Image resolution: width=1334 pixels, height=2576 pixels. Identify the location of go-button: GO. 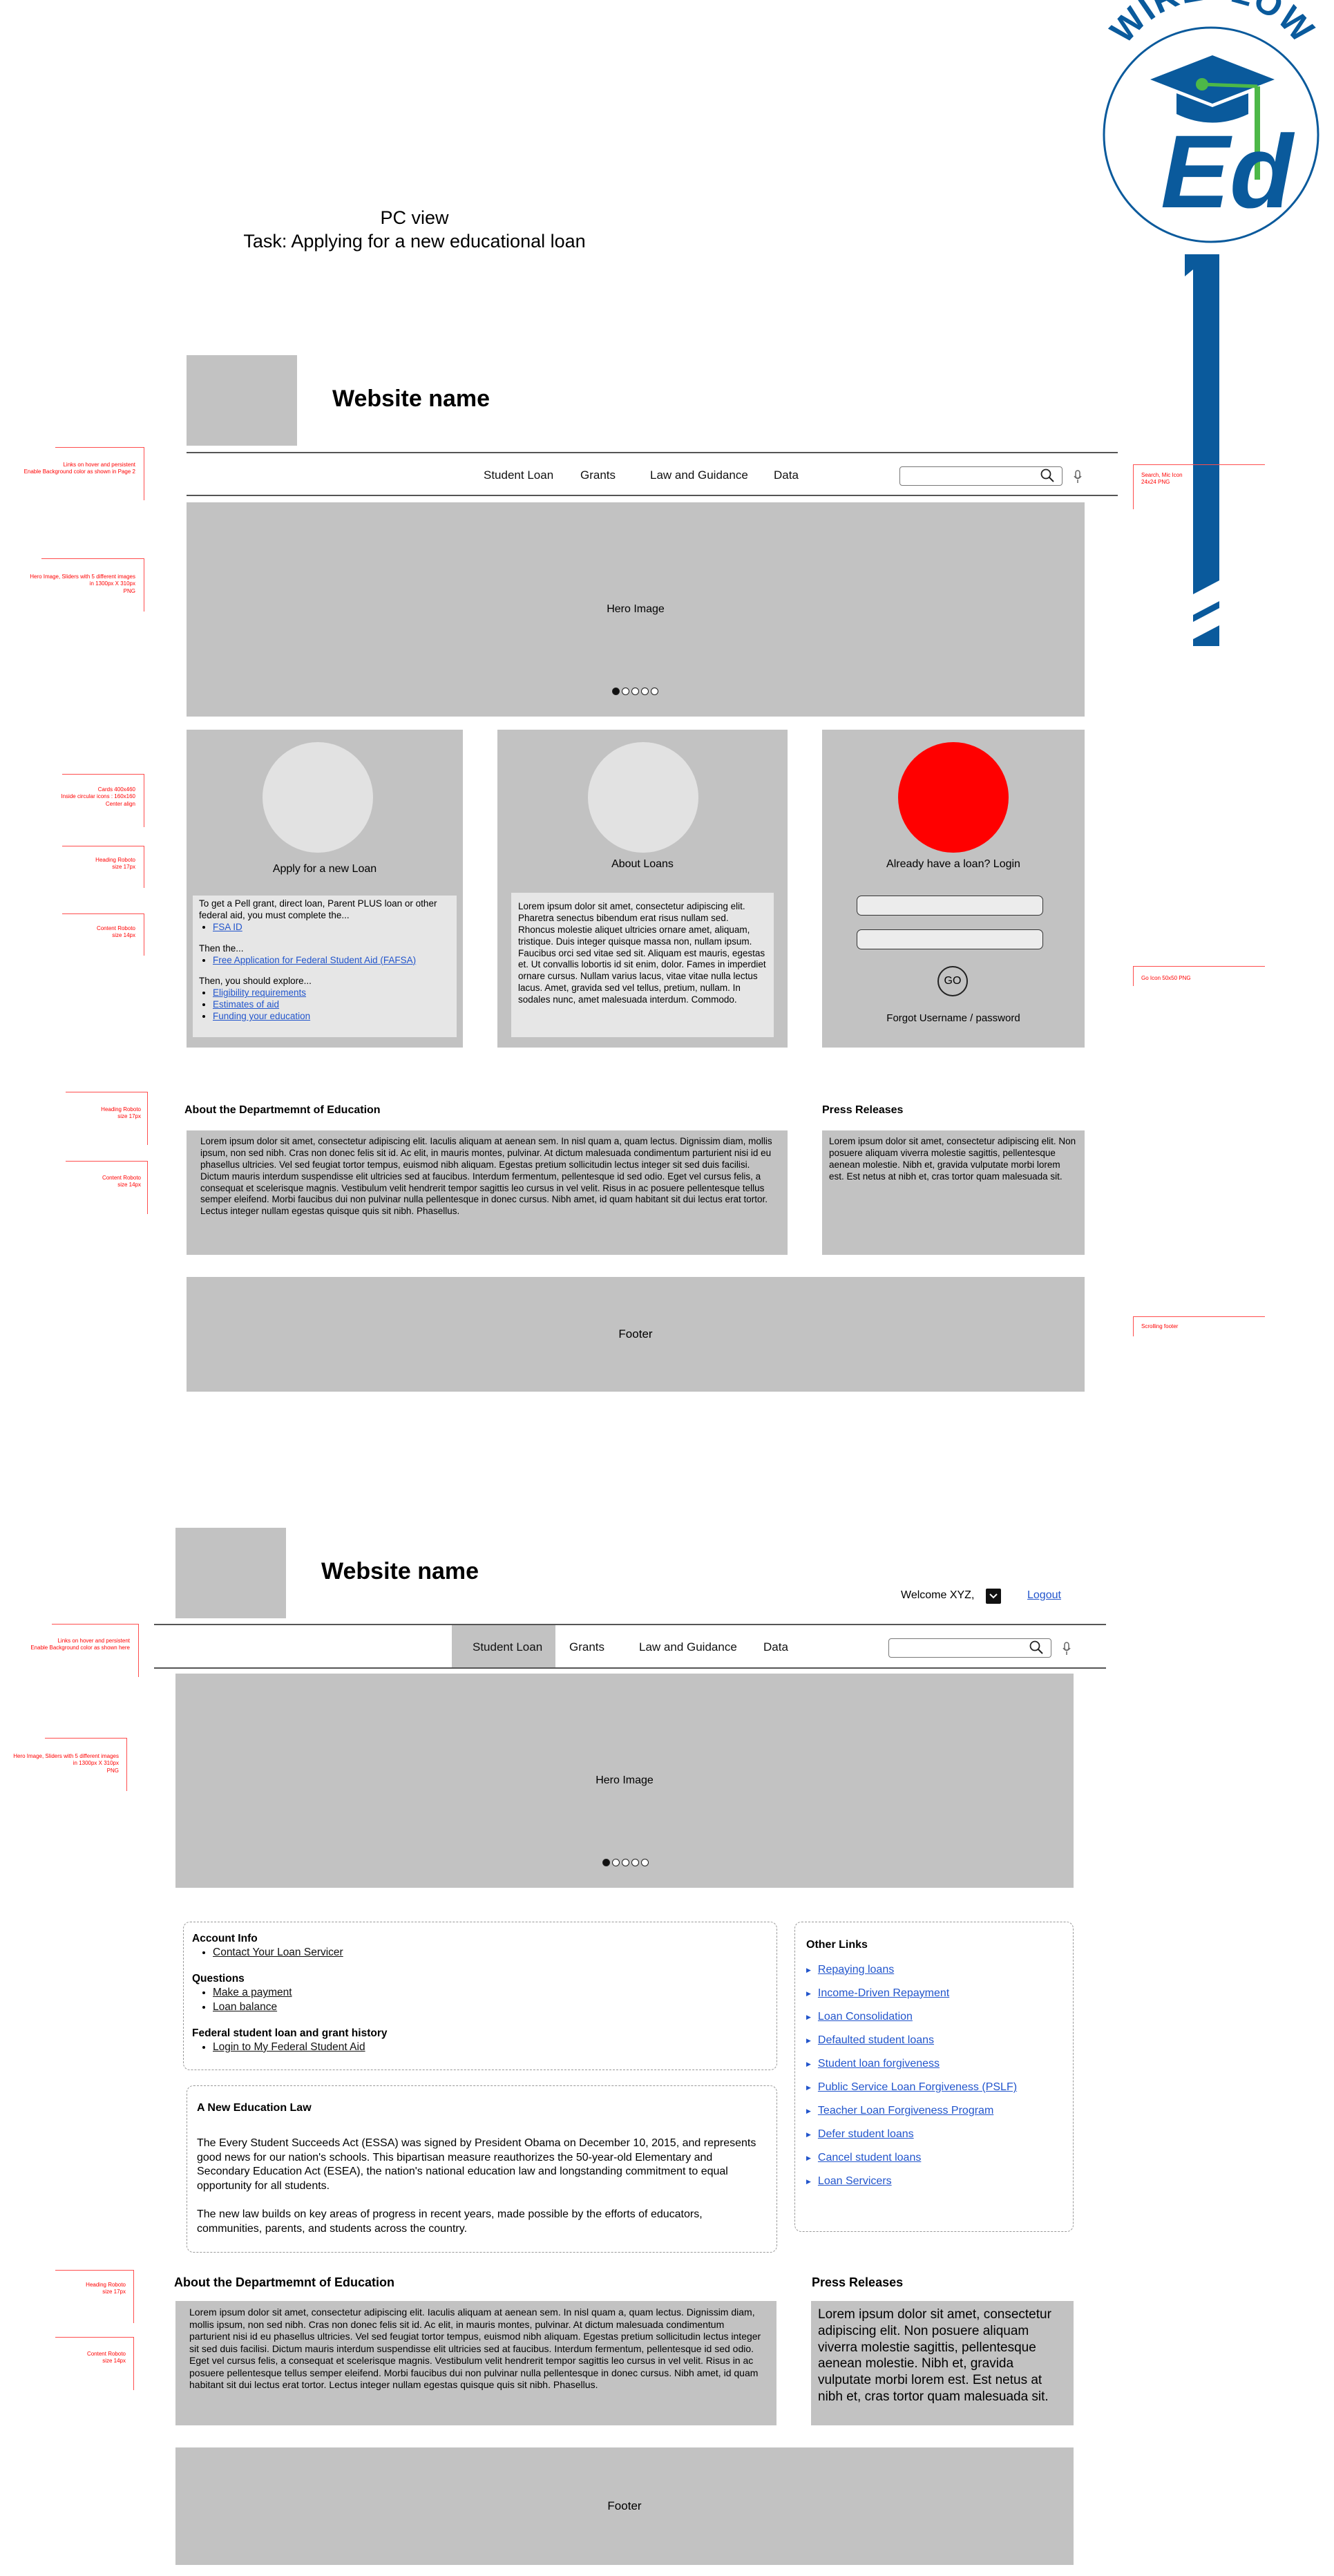
(952, 981).